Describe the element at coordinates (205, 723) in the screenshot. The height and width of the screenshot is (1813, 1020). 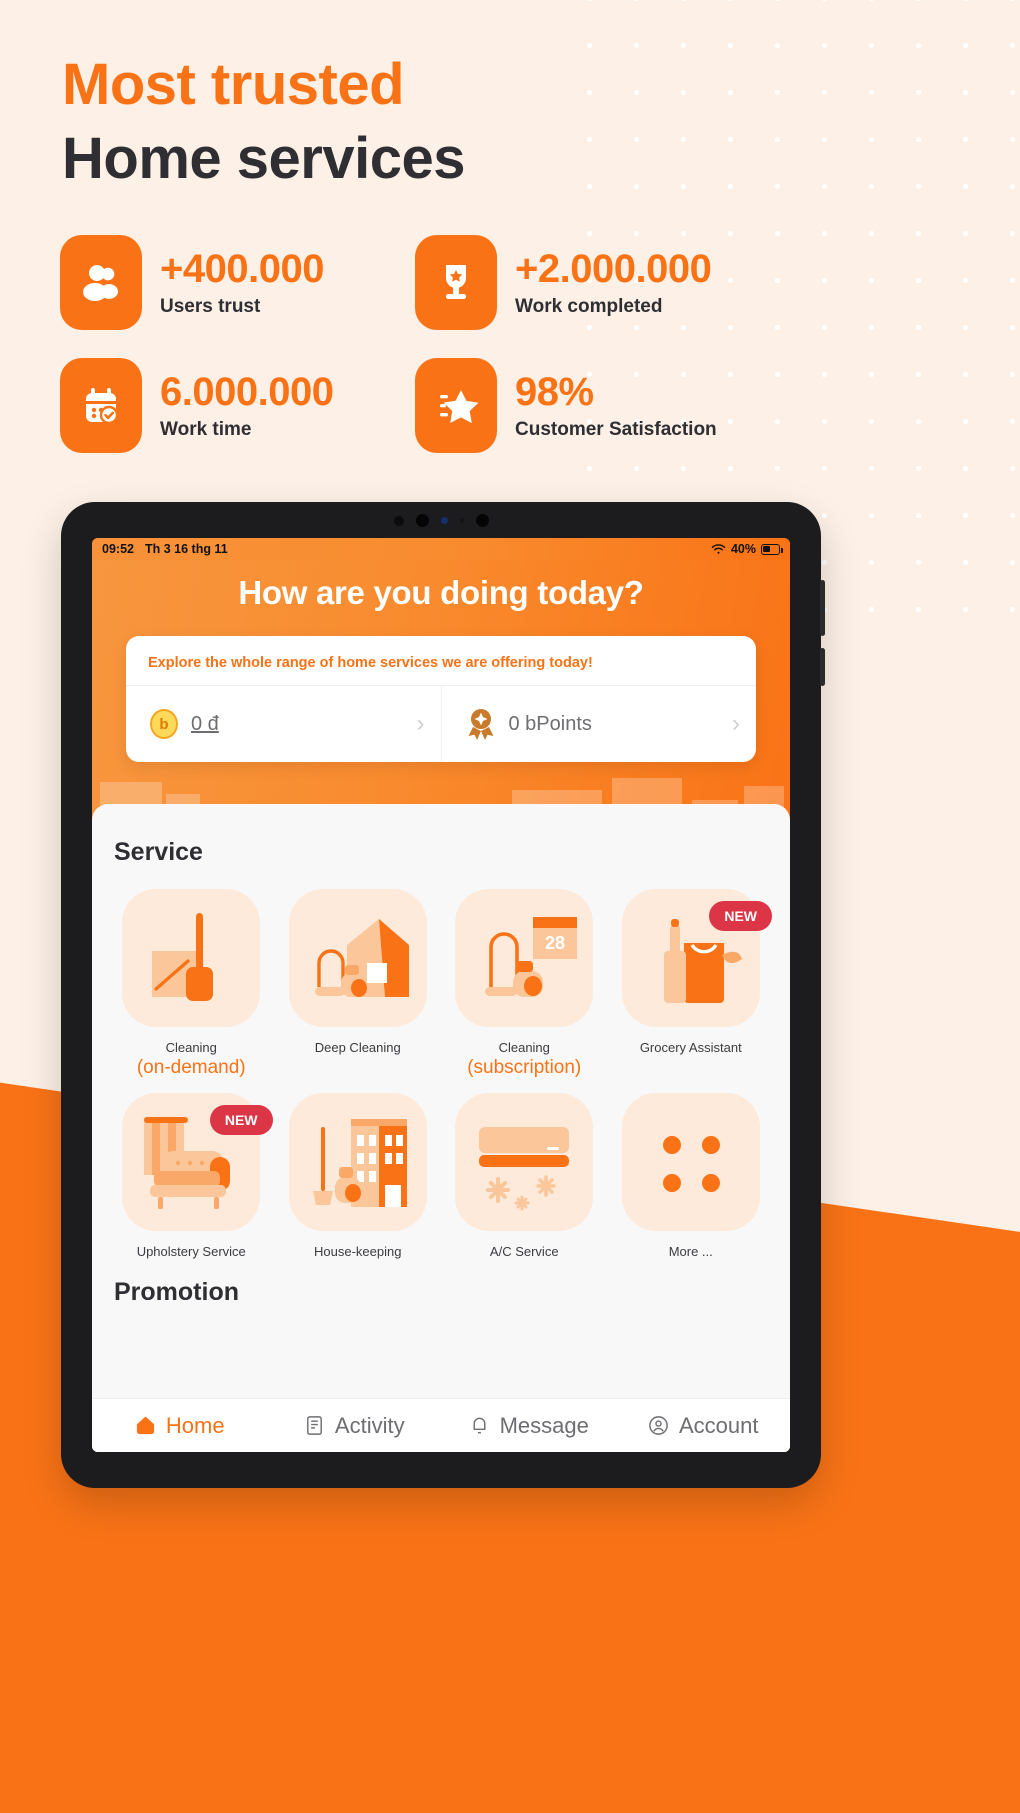
I see `wallet-balance-value: 0 đ` at that location.